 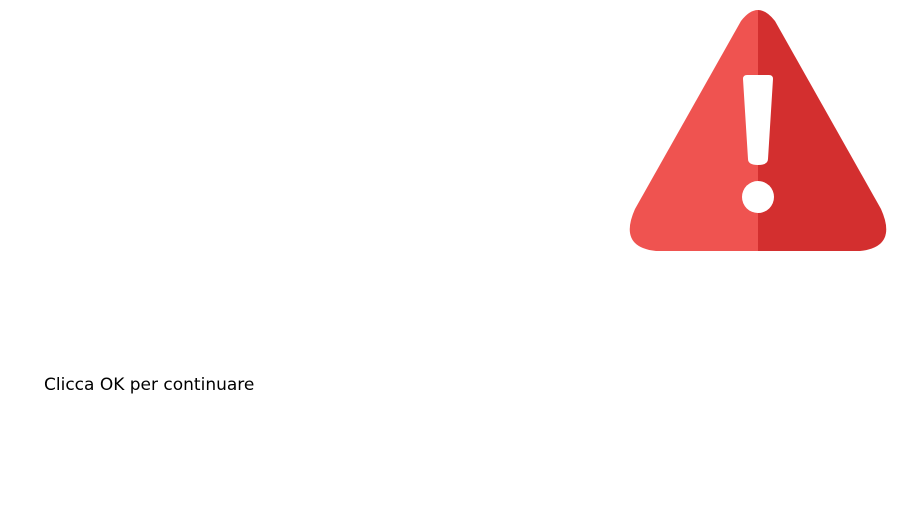 I want to click on warning-triangle-icon, so click(x=758, y=131).